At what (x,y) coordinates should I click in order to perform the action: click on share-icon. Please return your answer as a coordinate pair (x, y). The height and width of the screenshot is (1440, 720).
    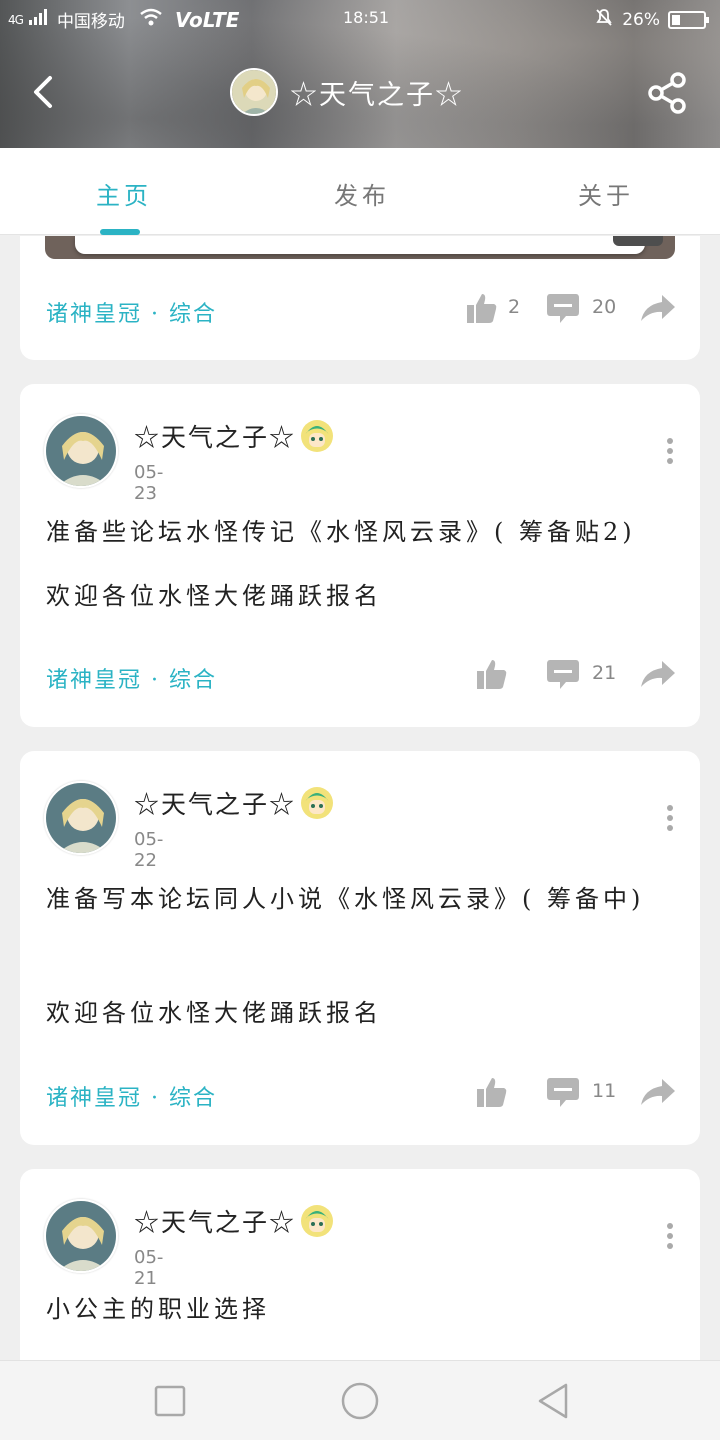
    Looking at the image, I should click on (667, 93).